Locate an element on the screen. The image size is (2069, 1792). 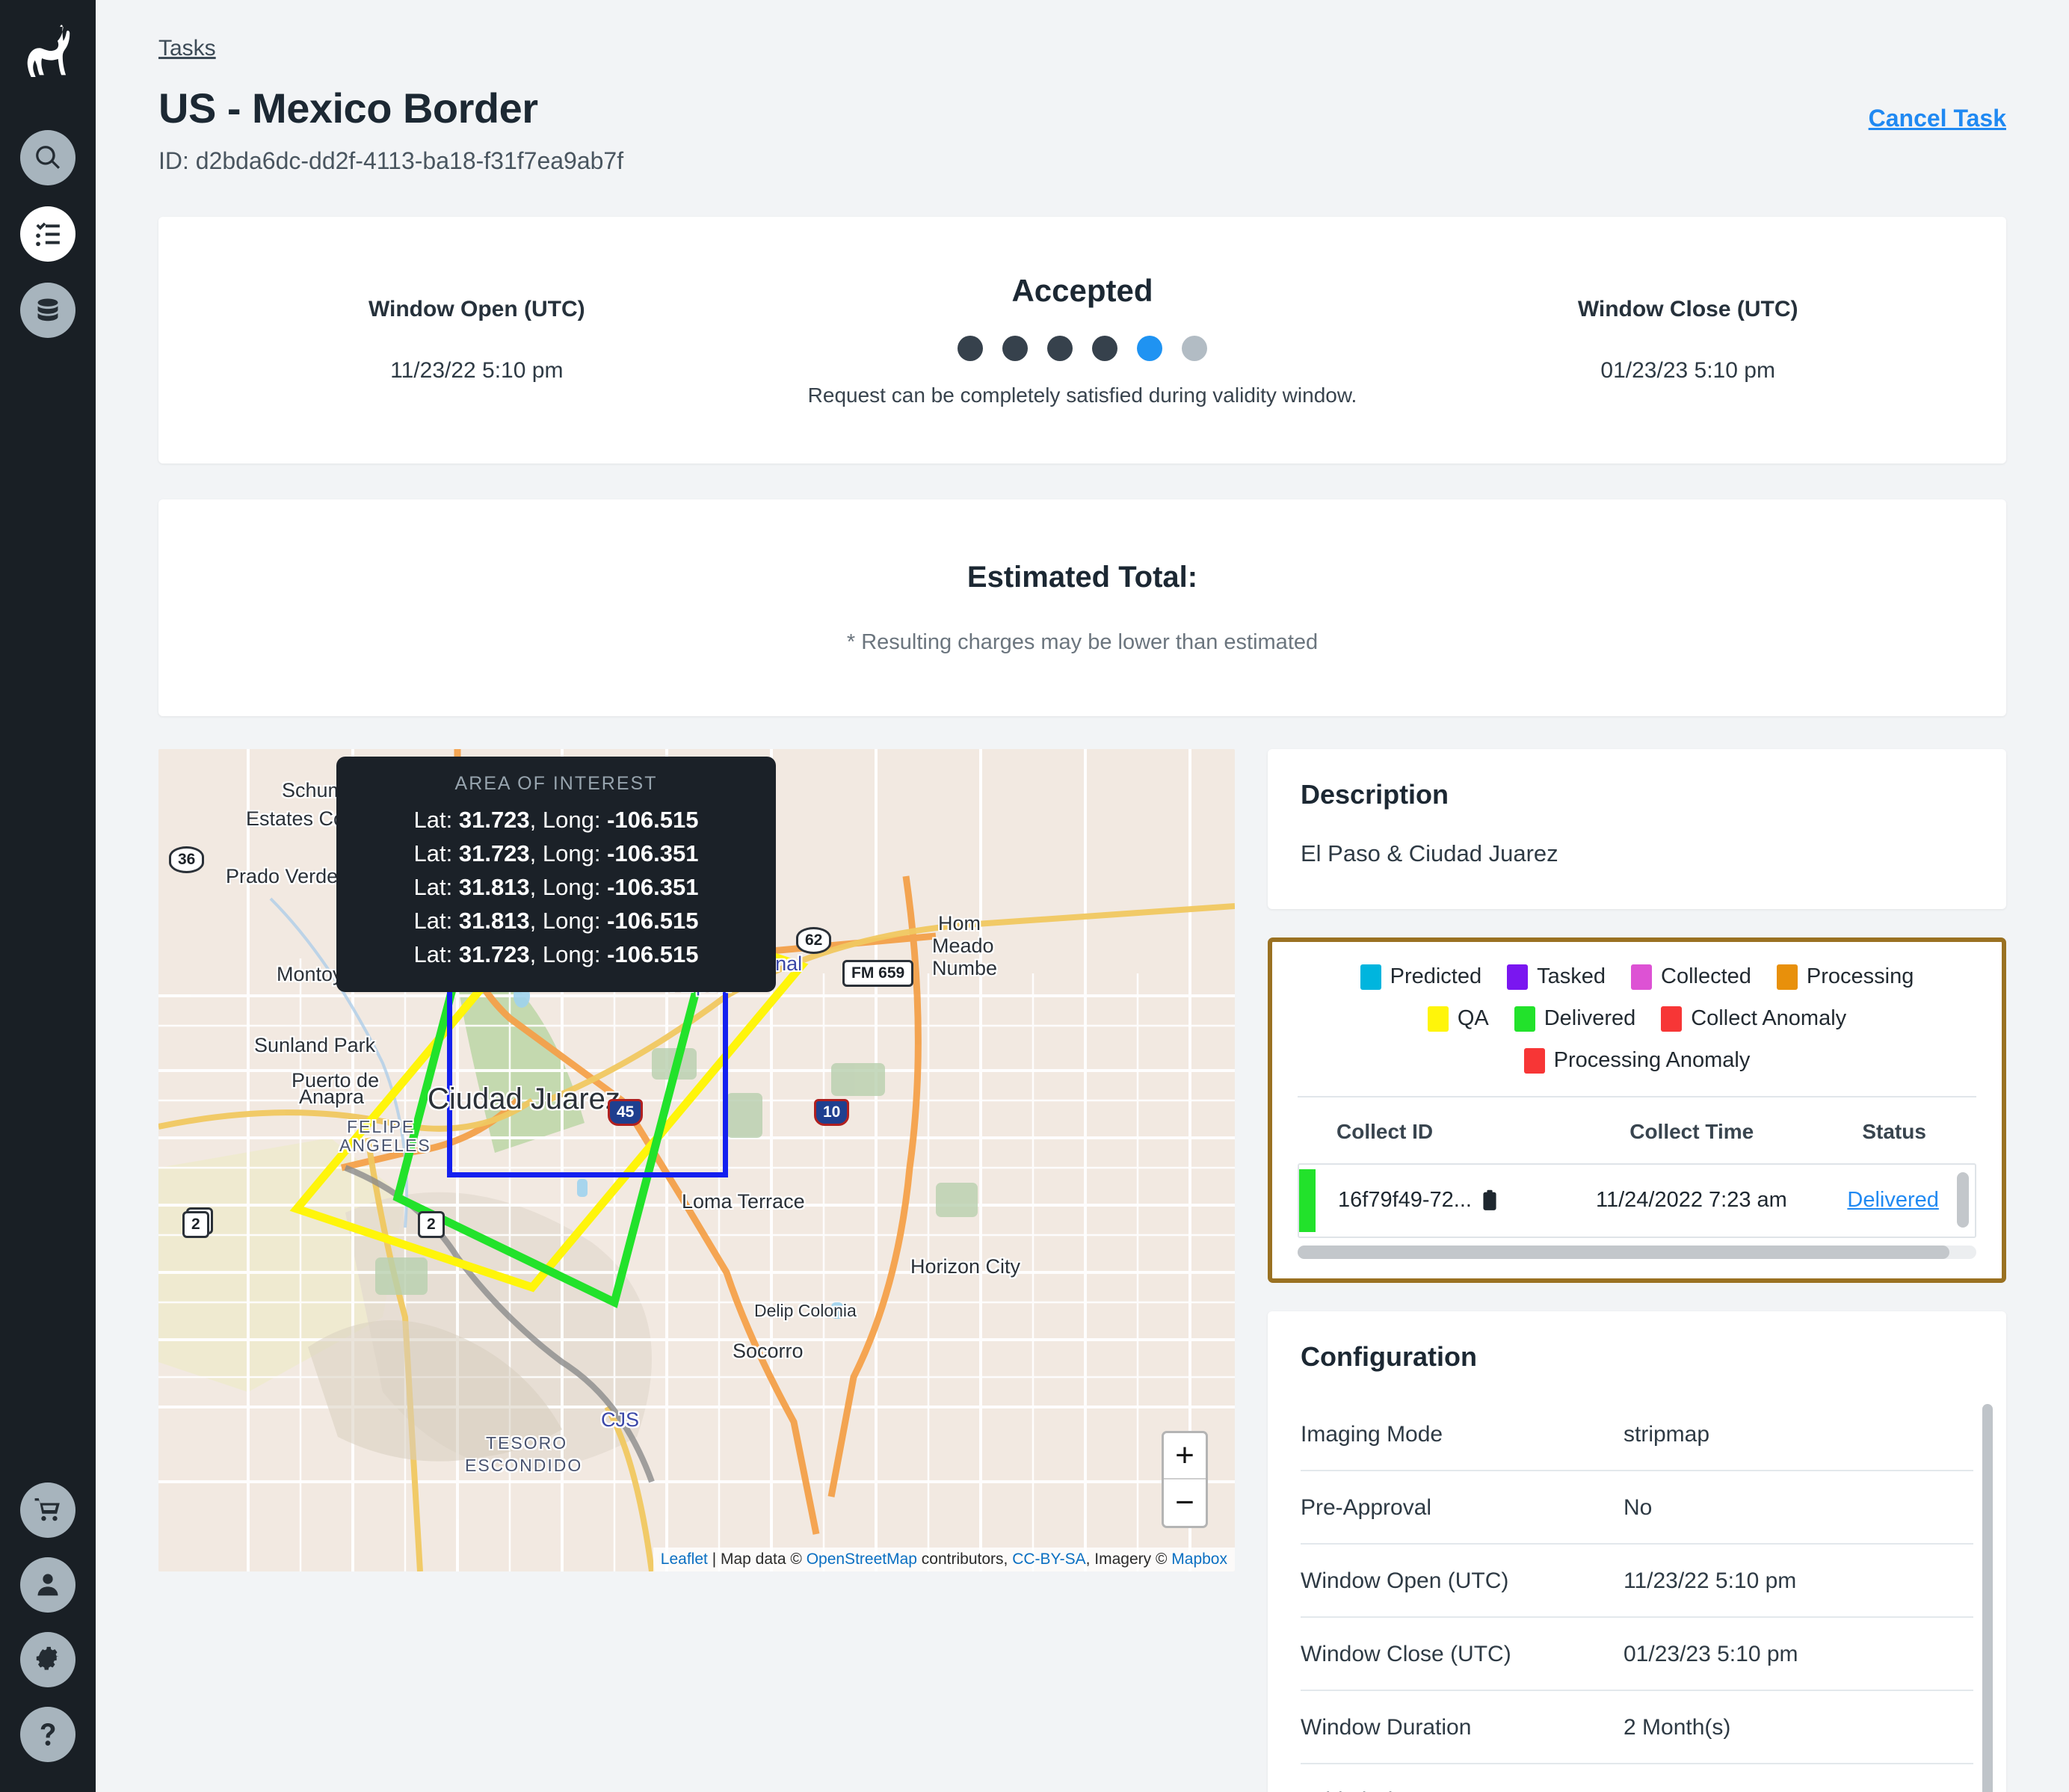
configuration-row: Window Close (UTC) 01/23/23 5:10 pm is located at coordinates (1637, 1653).